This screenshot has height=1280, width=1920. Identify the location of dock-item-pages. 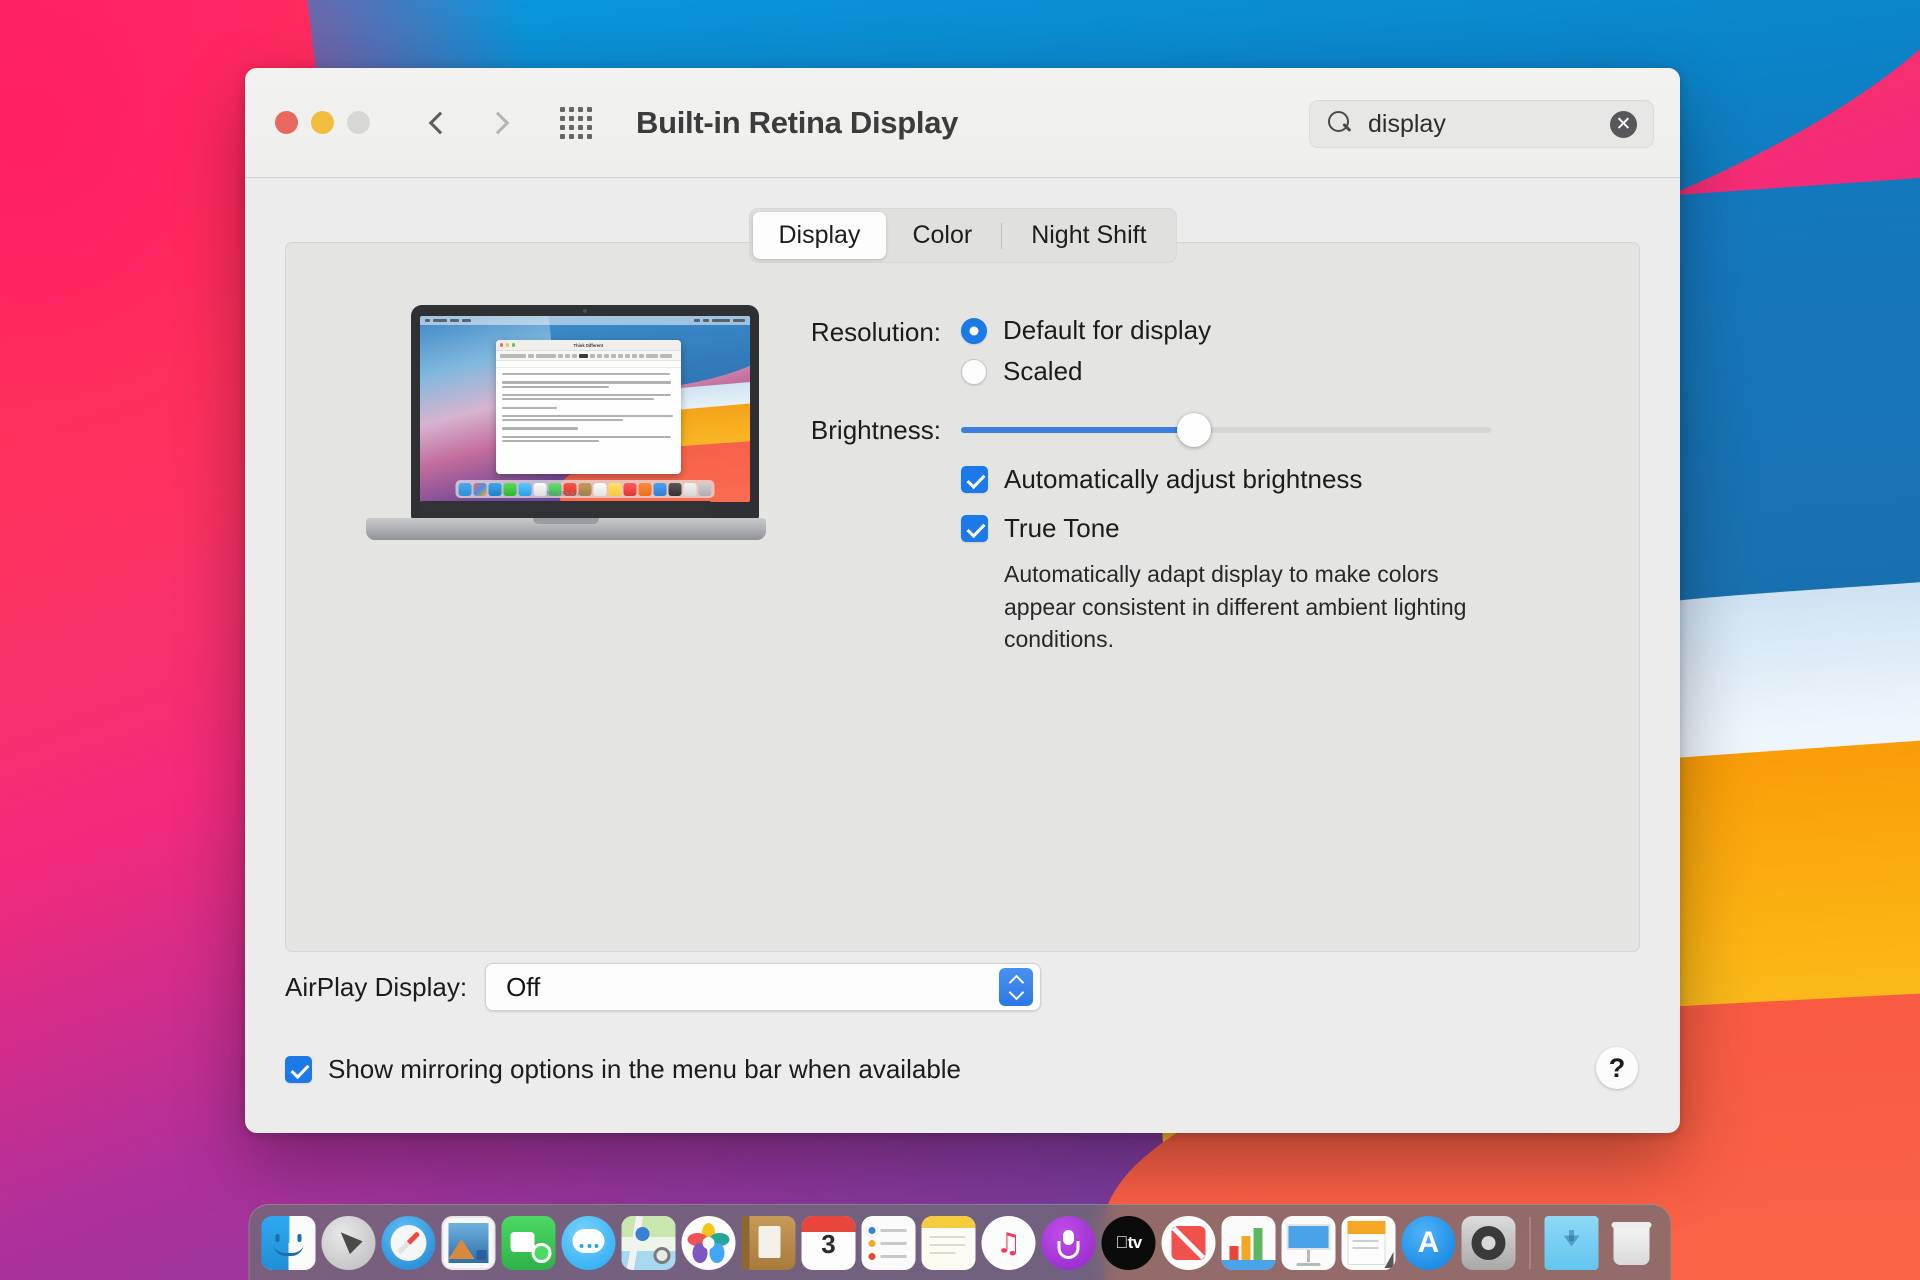
(1368, 1242).